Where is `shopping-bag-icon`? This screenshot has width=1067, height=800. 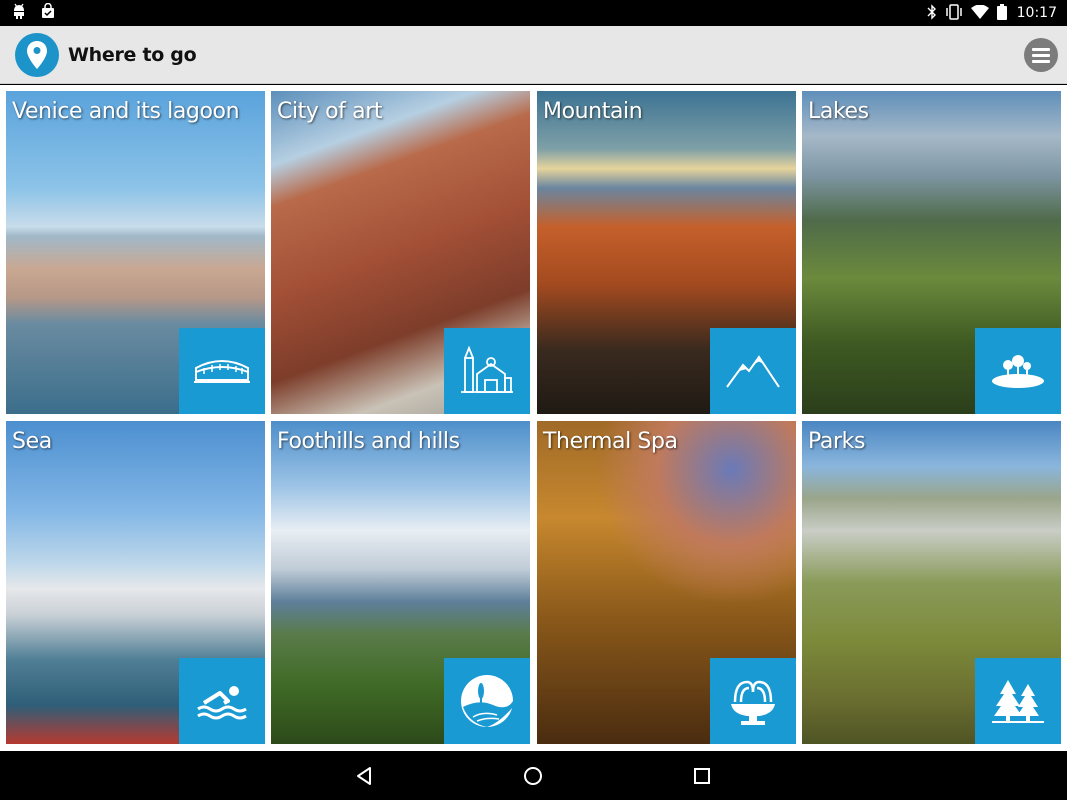 shopping-bag-icon is located at coordinates (48, 13).